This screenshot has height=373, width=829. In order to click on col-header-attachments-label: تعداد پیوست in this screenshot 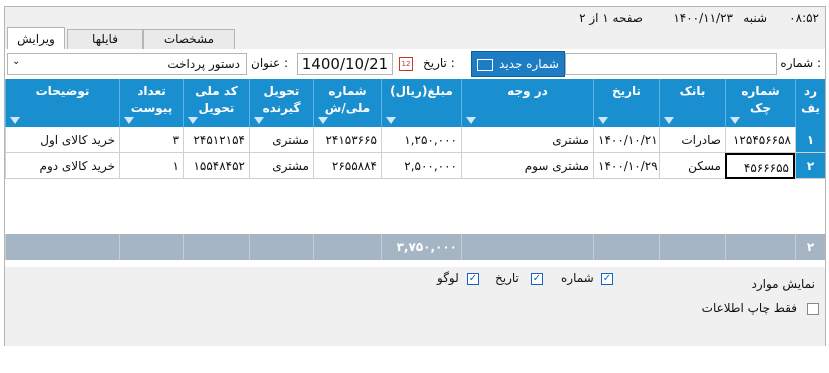, I will do `click(151, 99)`.